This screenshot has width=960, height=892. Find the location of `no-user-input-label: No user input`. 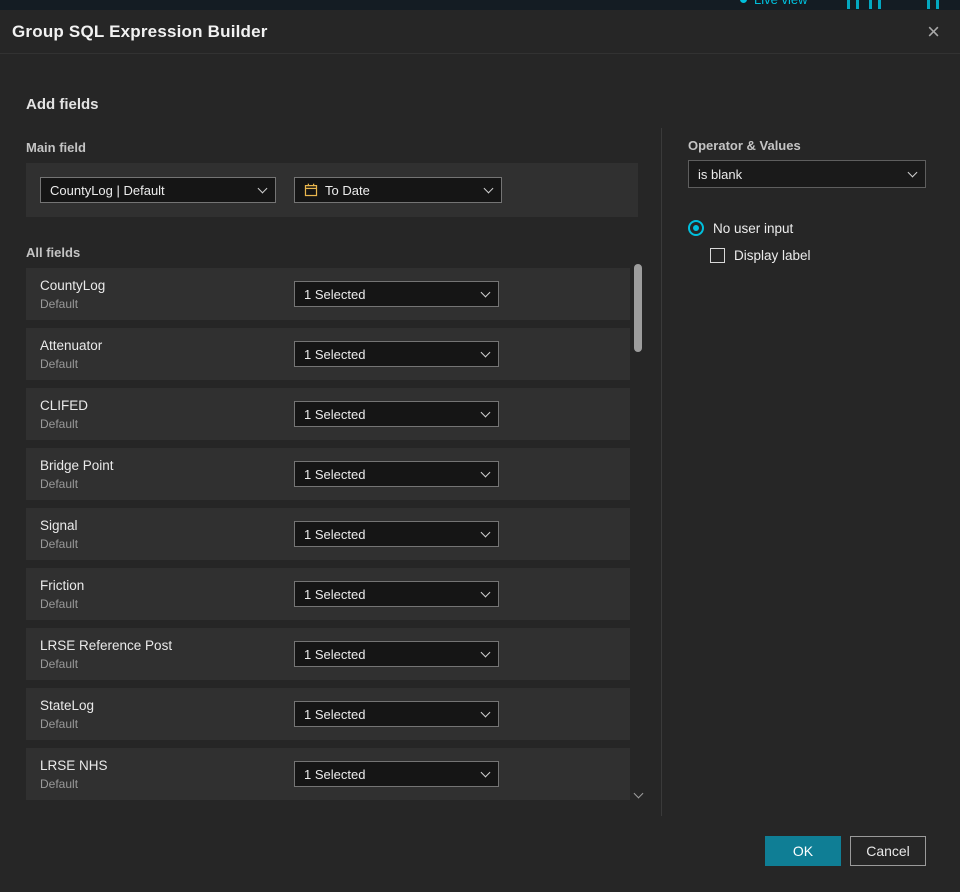

no-user-input-label: No user input is located at coordinates (753, 228).